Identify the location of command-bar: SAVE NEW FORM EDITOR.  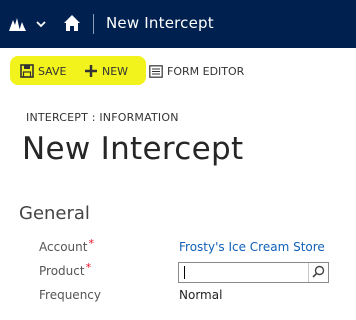
(178, 71).